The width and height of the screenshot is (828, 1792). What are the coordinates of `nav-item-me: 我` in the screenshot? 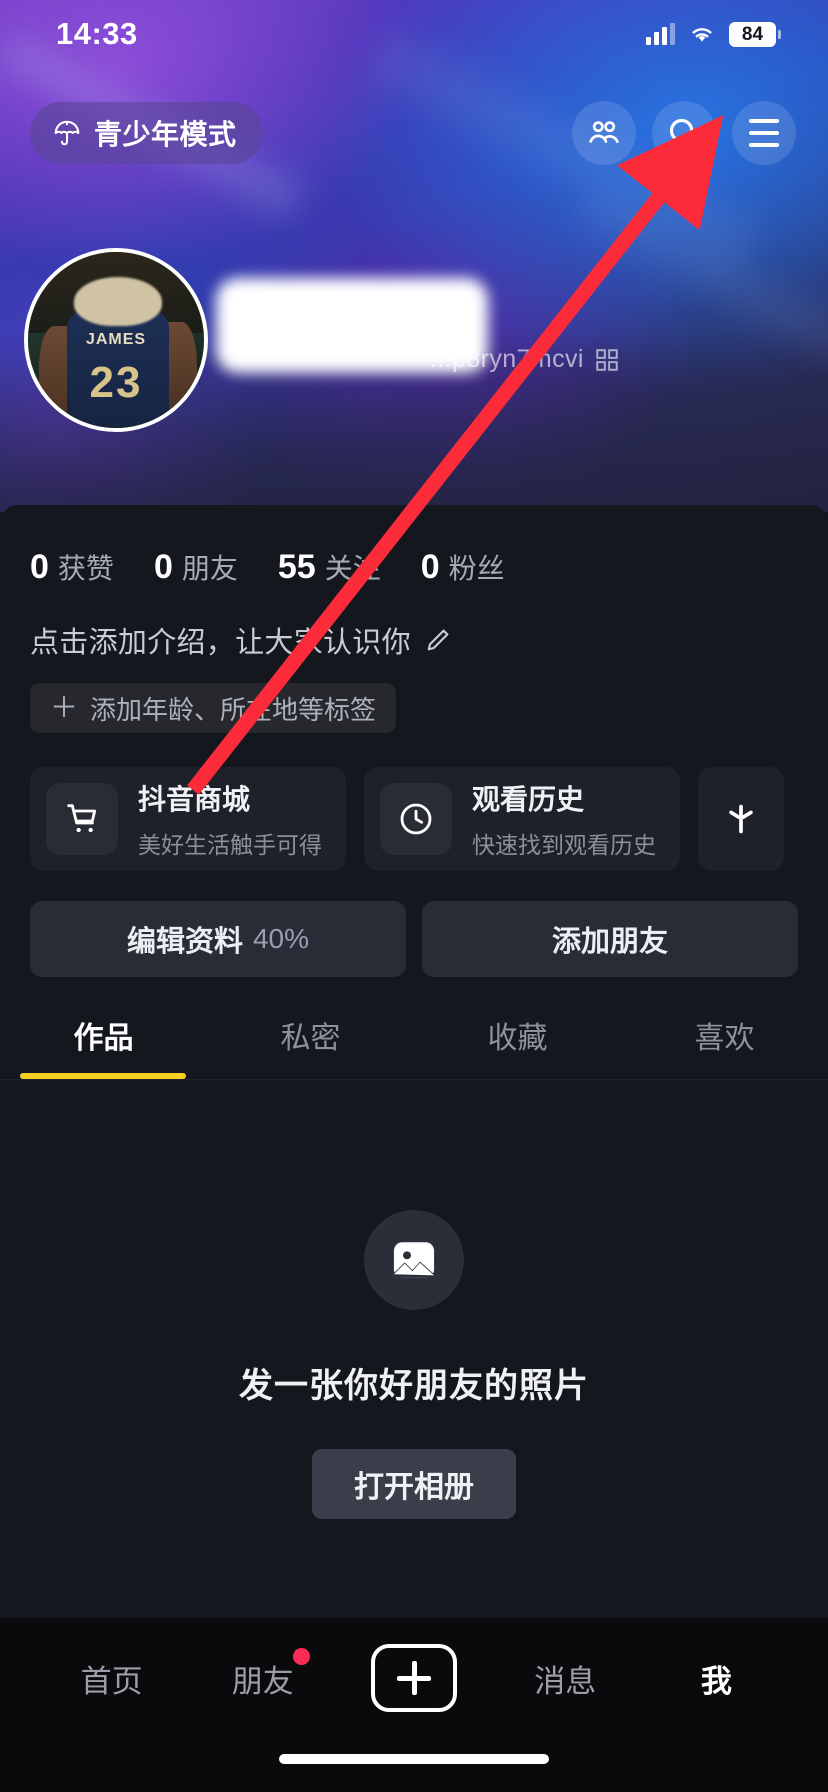 It's located at (716, 1678).